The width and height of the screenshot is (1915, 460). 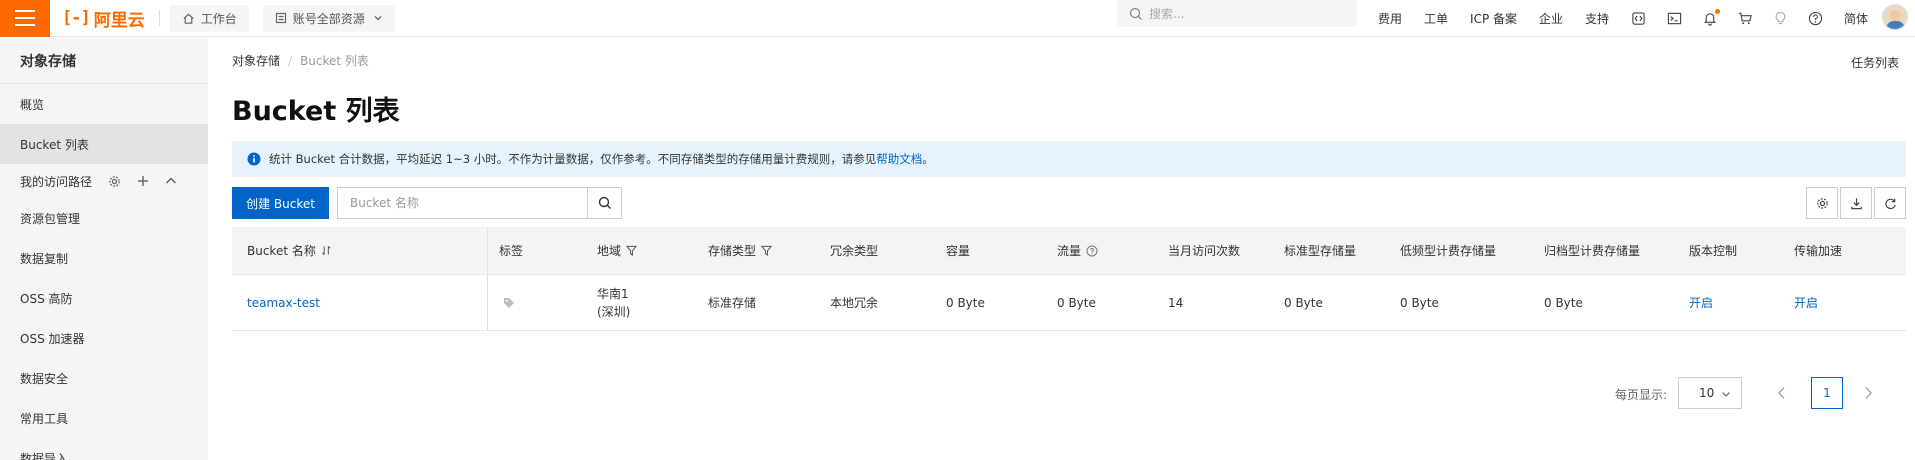 I want to click on bucket-search-input, so click(x=463, y=203).